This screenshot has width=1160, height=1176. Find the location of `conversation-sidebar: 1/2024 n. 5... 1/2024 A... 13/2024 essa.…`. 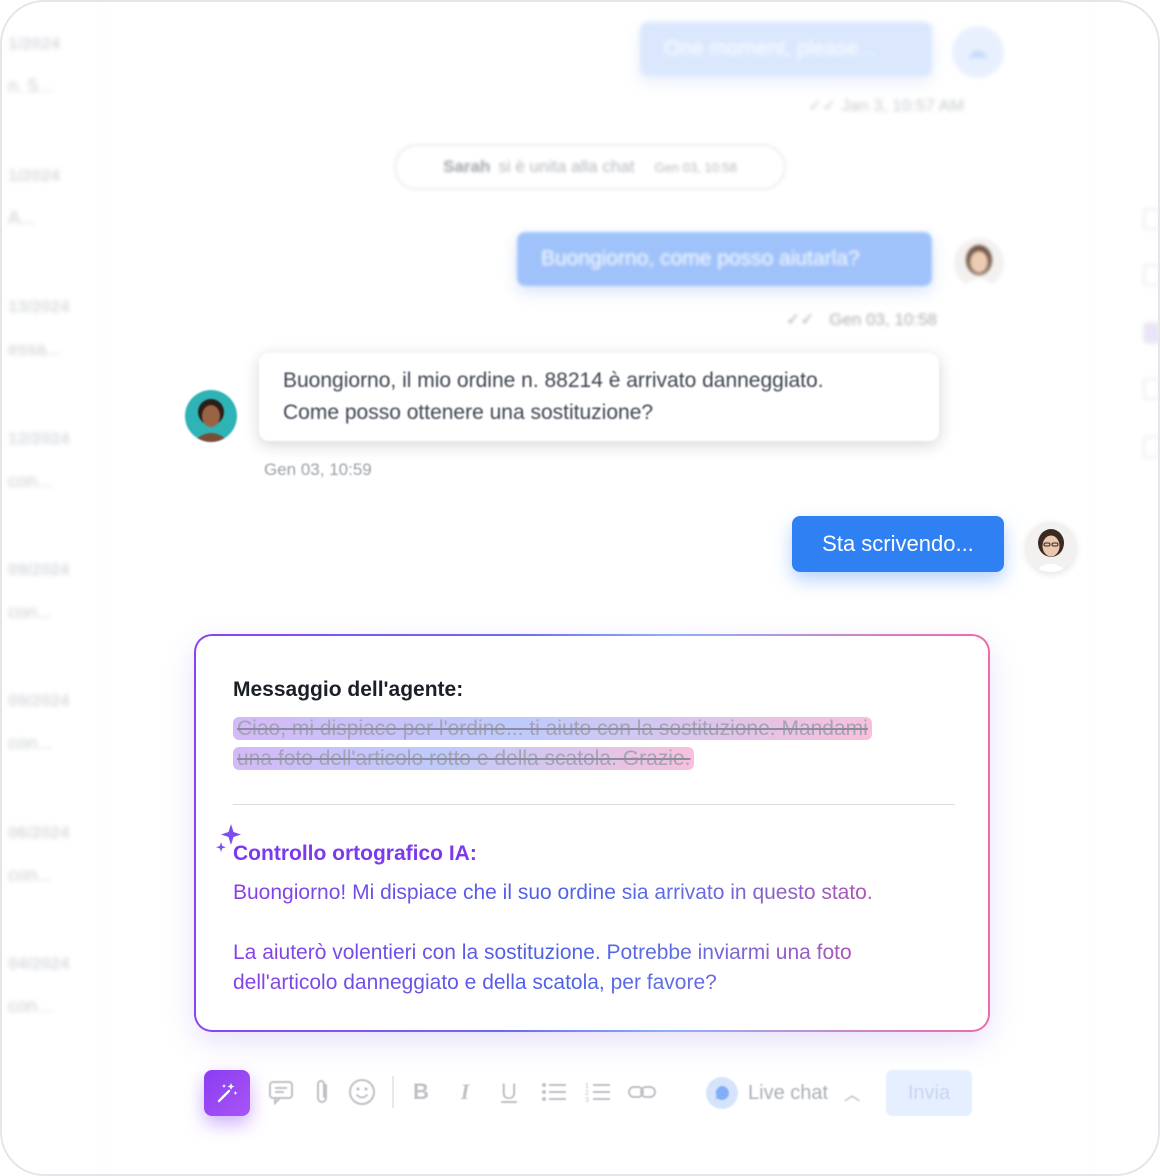

conversation-sidebar: 1/2024 n. 5... 1/2024 A... 13/2024 essa.… is located at coordinates (52, 588).